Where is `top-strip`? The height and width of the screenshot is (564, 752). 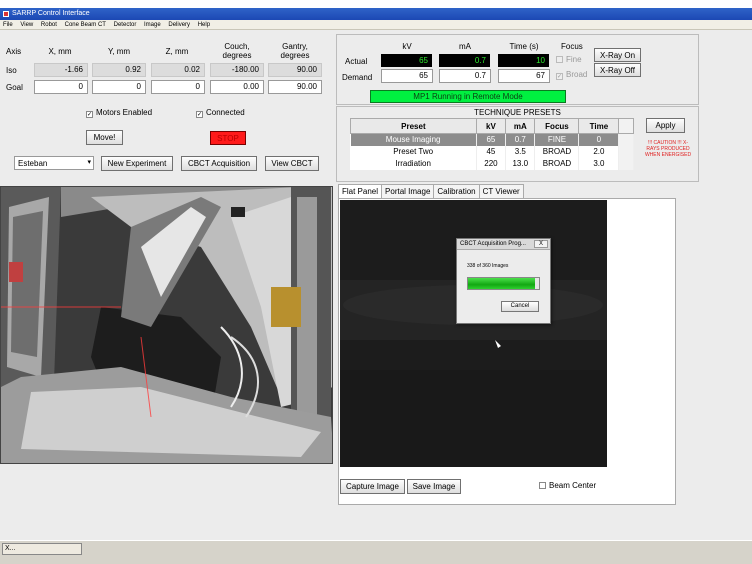
top-strip is located at coordinates (376, 4).